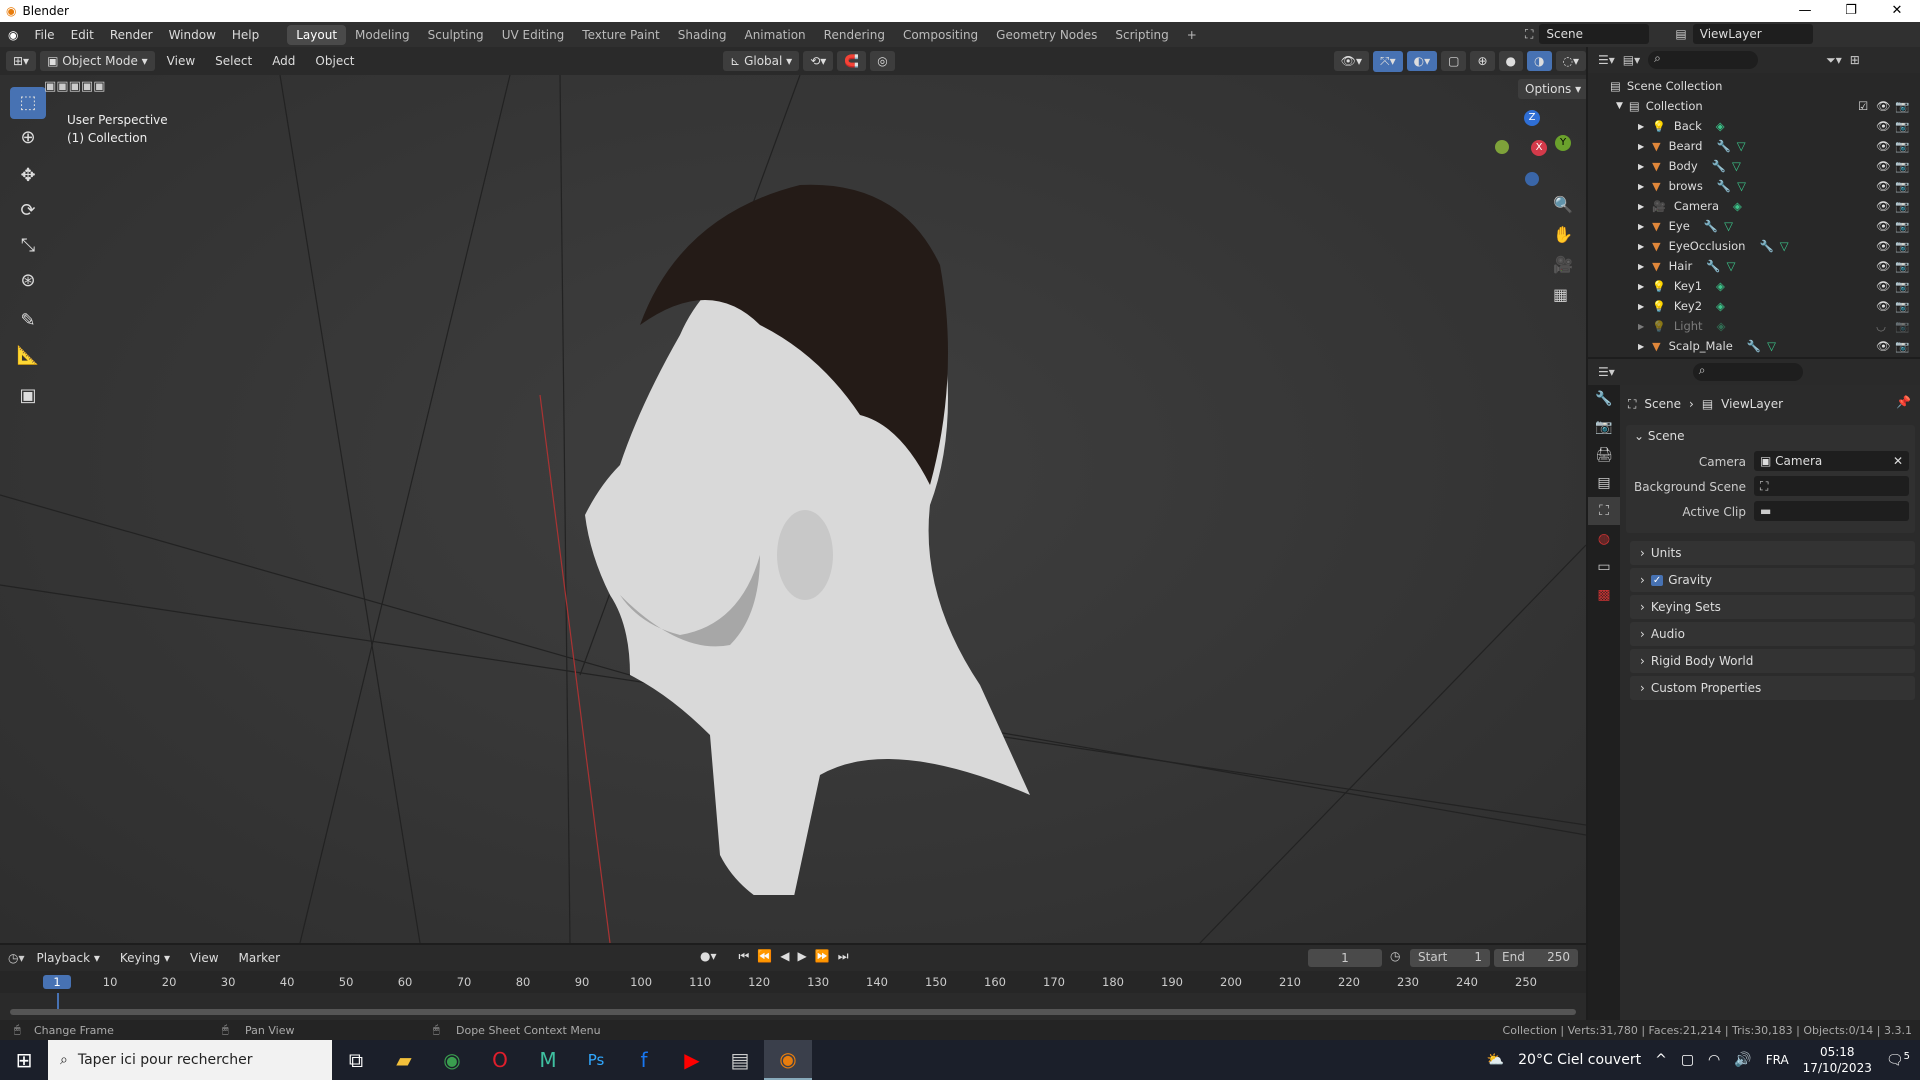 Image resolution: width=1920 pixels, height=1080 pixels. What do you see at coordinates (13, 35) in the screenshot?
I see `blender-menu-icon: ◉` at bounding box center [13, 35].